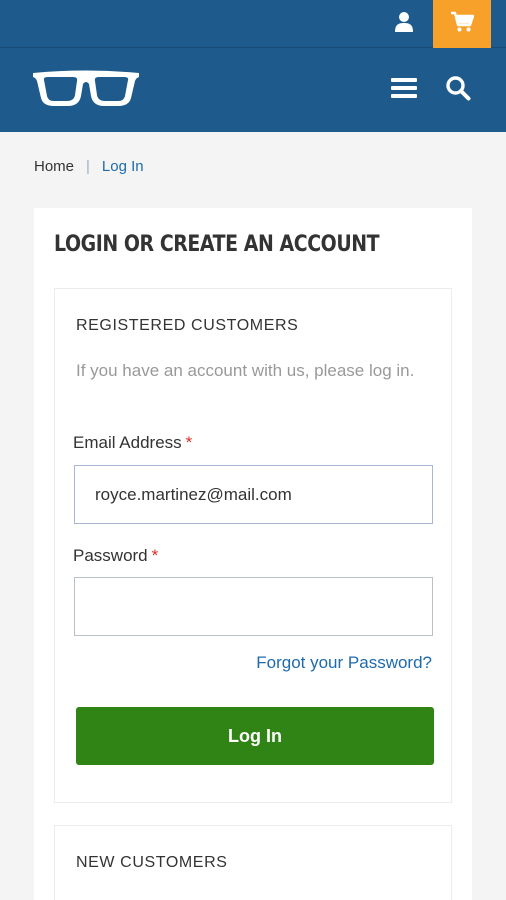 This screenshot has width=506, height=900. Describe the element at coordinates (253, 90) in the screenshot. I see `site-header` at that location.